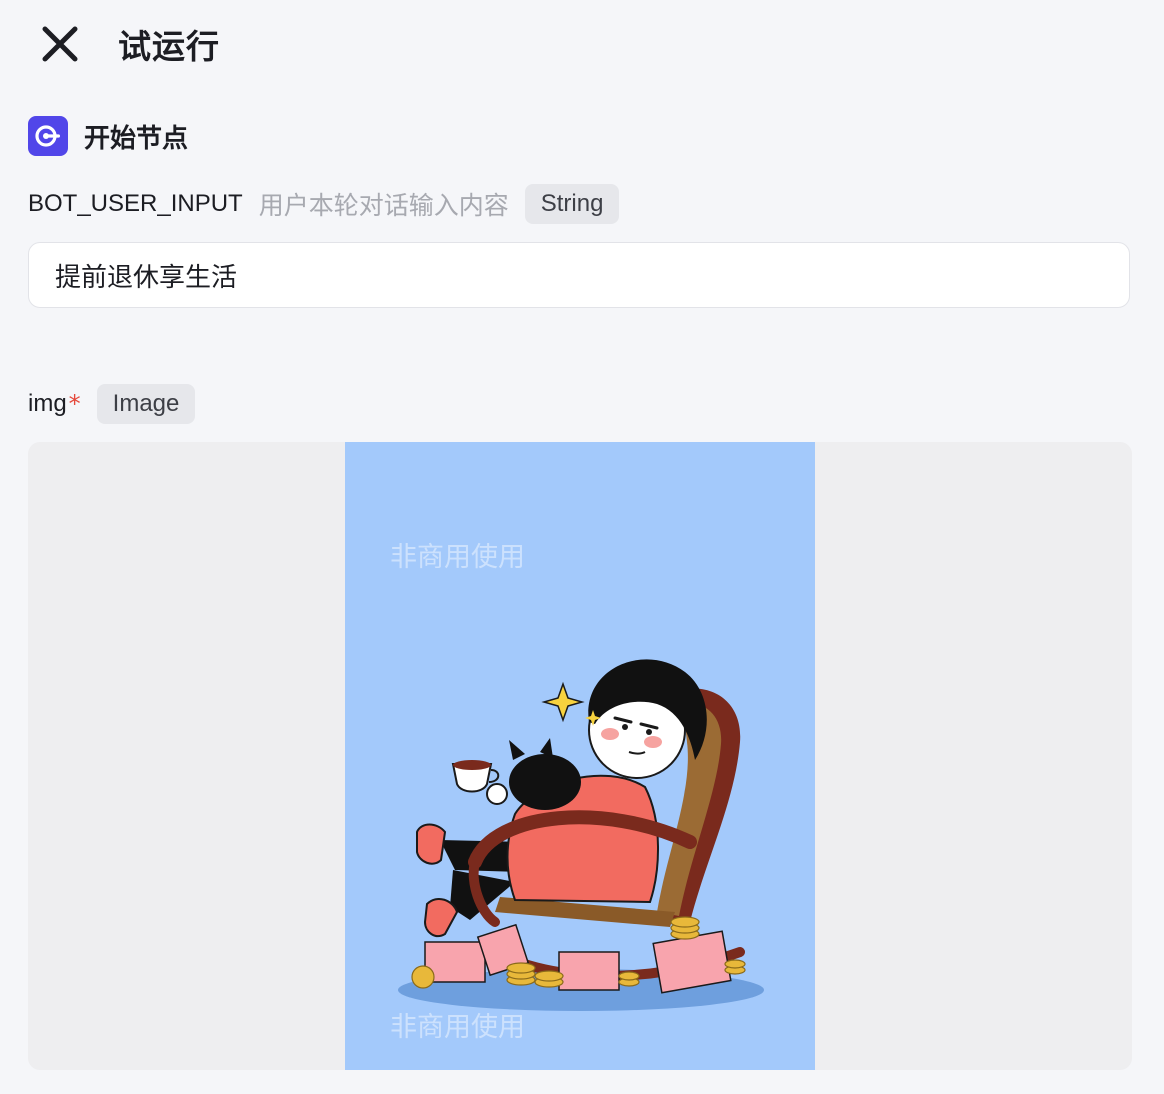  I want to click on field-name: BOT_USER_INPUT, so click(135, 203).